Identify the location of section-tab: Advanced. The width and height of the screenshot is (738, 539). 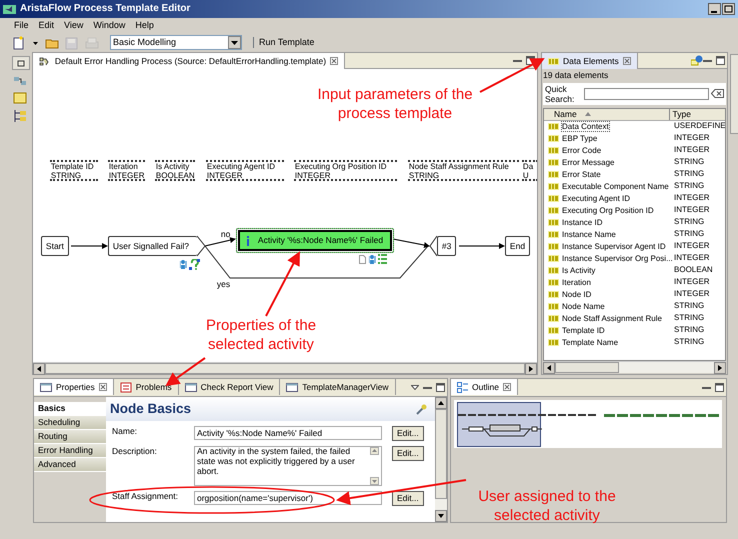
(70, 465).